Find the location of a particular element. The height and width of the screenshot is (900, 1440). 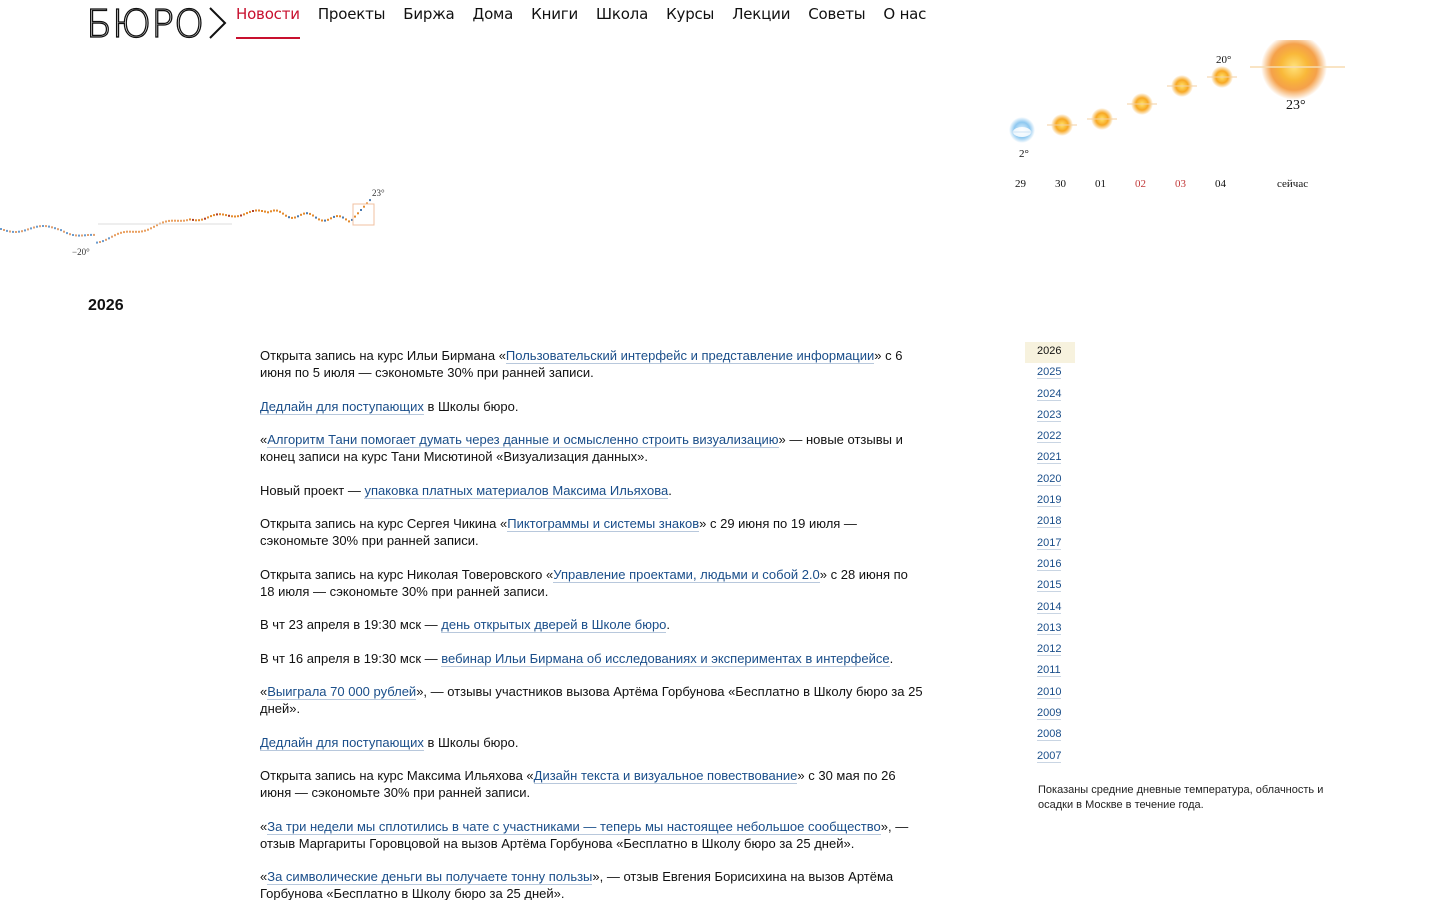

year-link: 2019 is located at coordinates (1049, 501).